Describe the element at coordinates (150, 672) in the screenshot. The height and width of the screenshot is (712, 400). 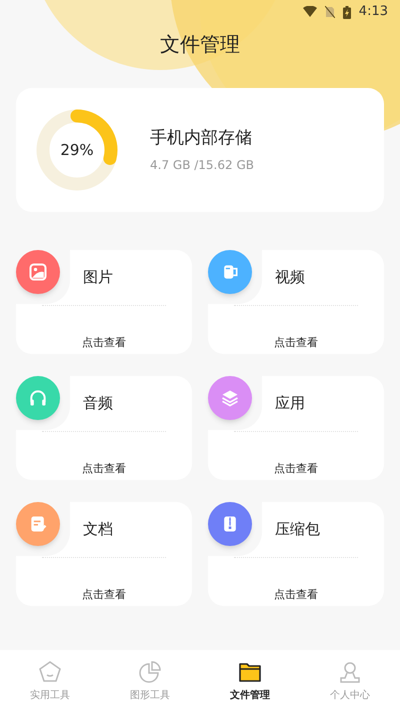
I see `pie-chart-icon` at that location.